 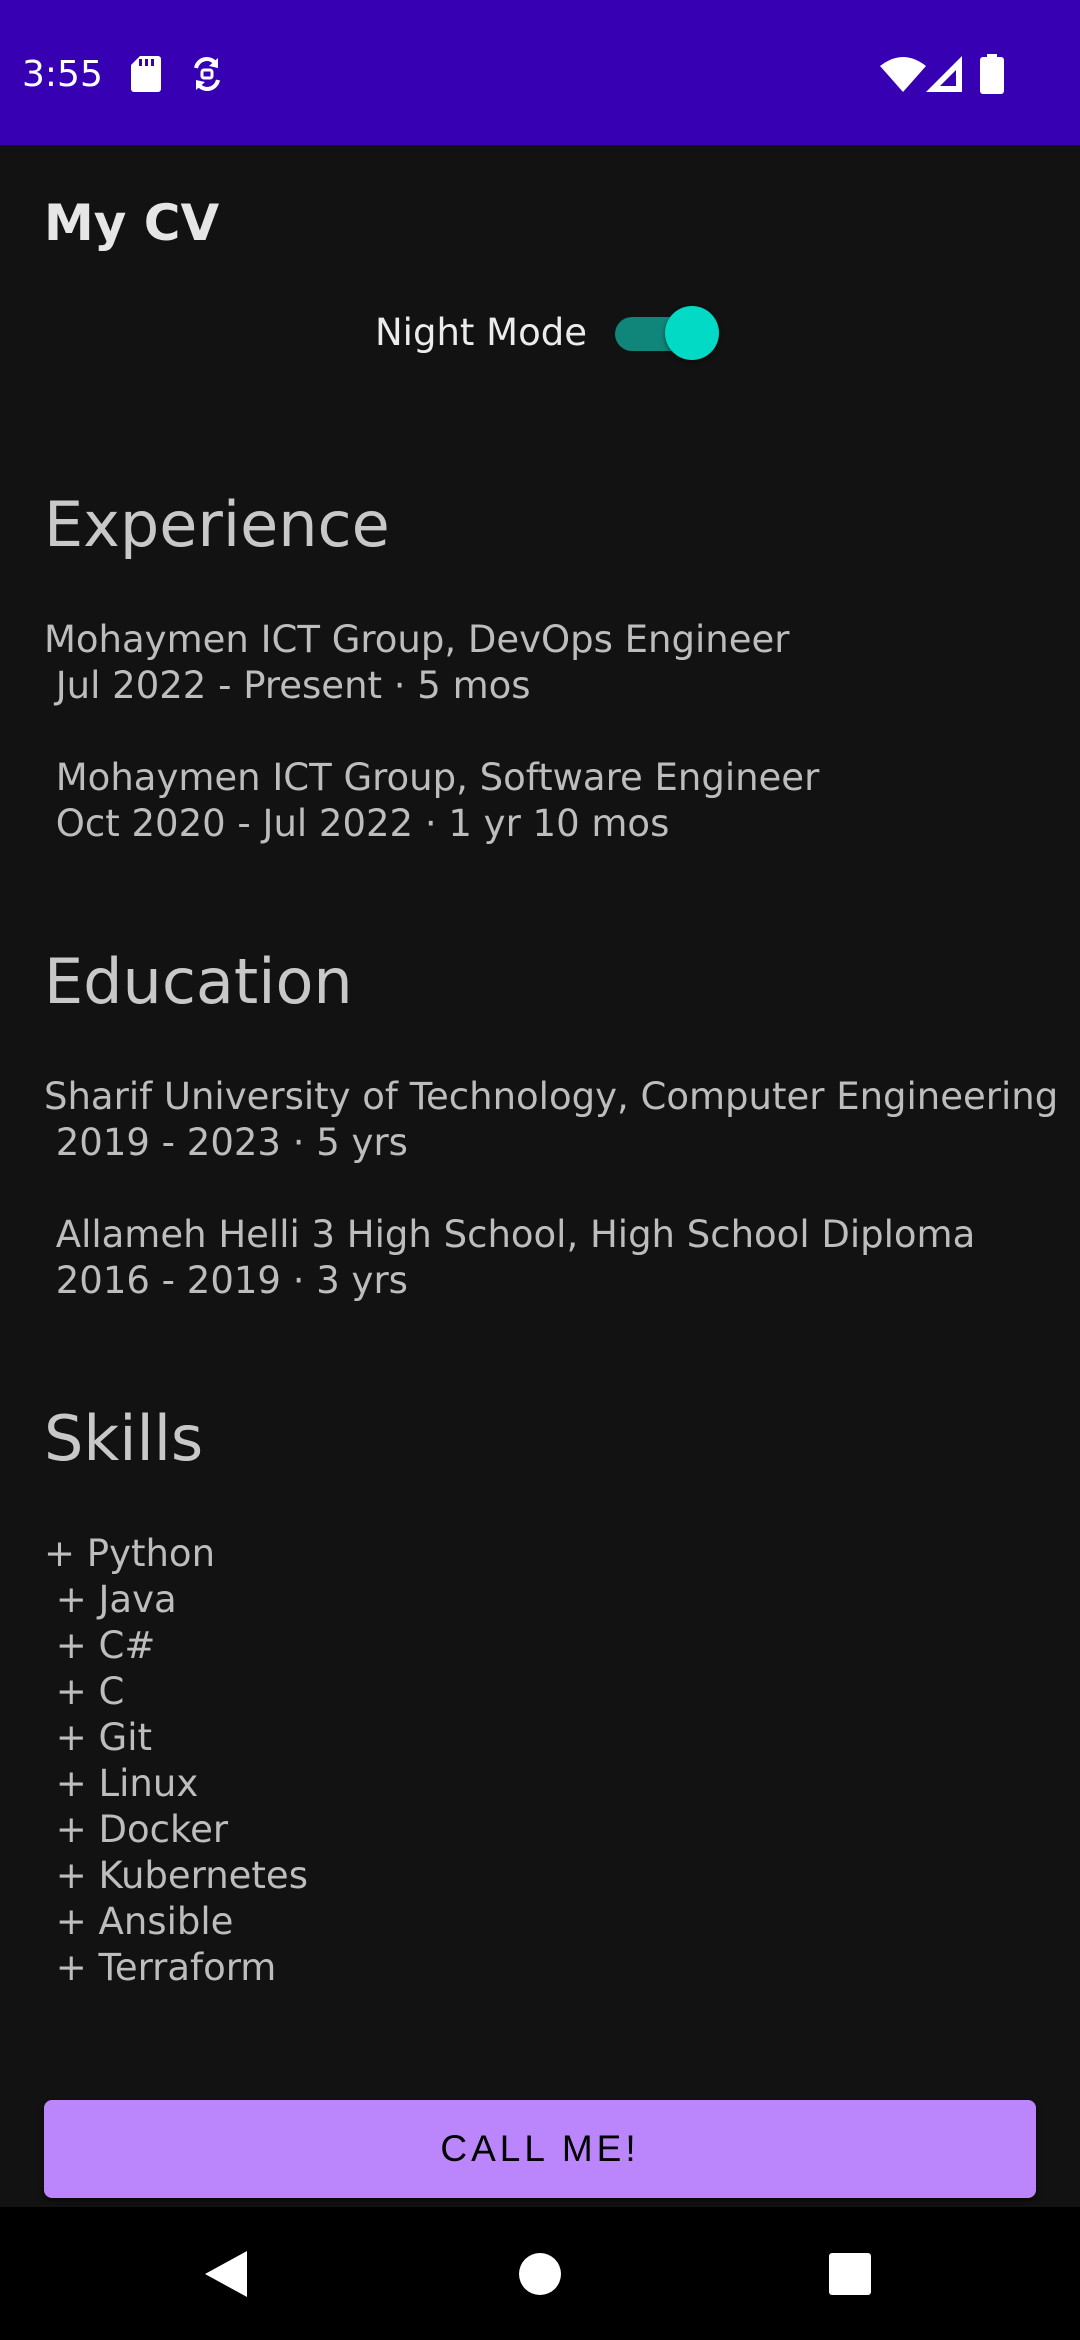 I want to click on night-mode-row: Night Mode, so click(x=547, y=335).